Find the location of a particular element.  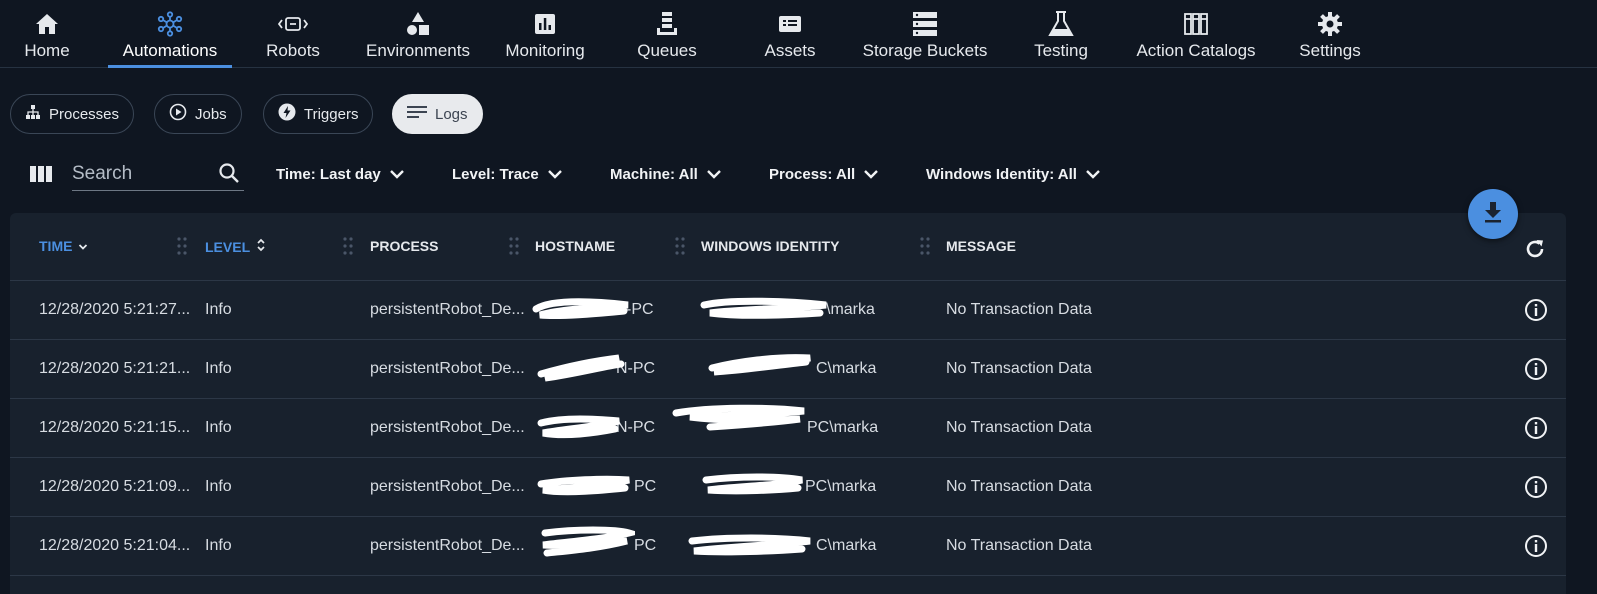

tab-label: Triggers is located at coordinates (331, 114).